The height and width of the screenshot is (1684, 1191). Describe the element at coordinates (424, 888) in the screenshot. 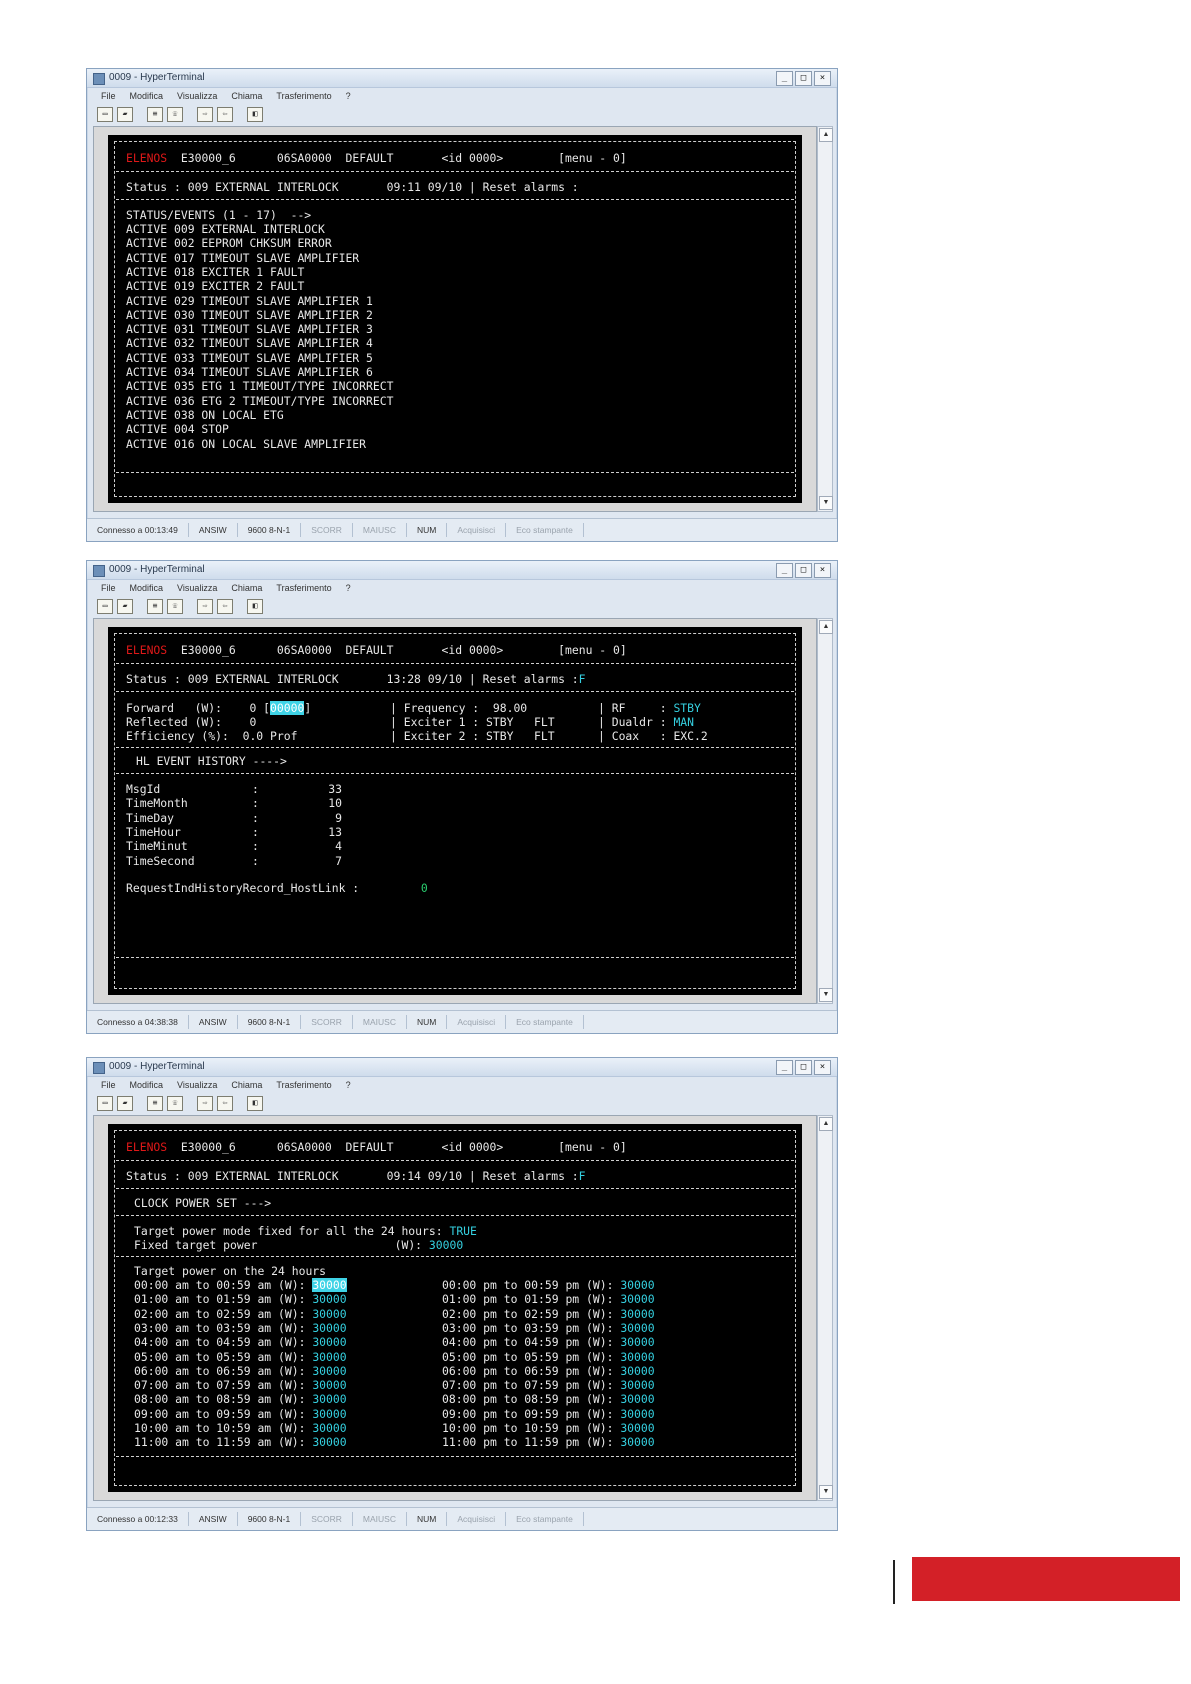

I see `request-value: 0` at that location.